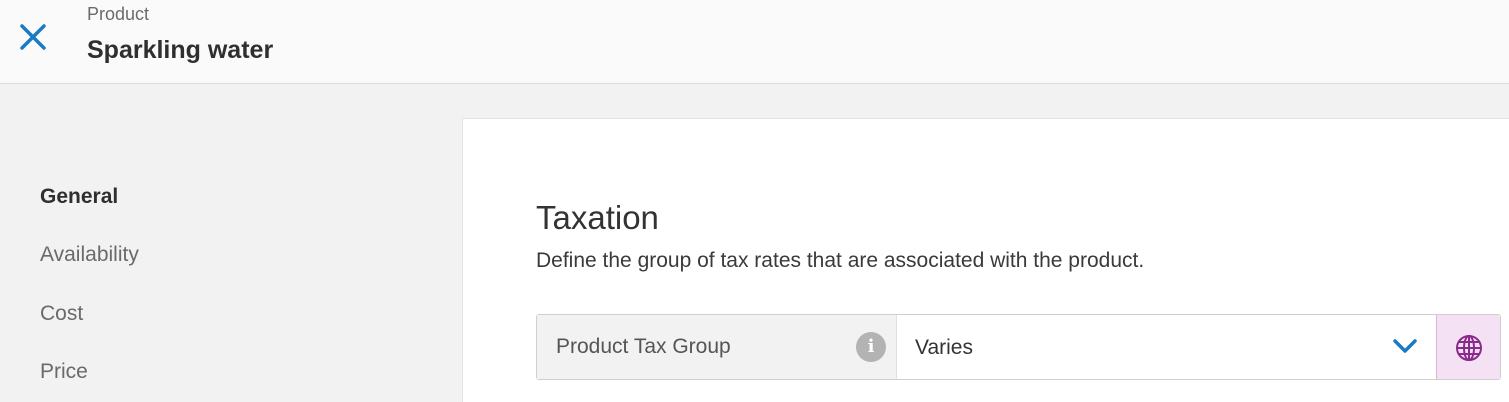 The height and width of the screenshot is (402, 1509). I want to click on localize-button, so click(1468, 347).